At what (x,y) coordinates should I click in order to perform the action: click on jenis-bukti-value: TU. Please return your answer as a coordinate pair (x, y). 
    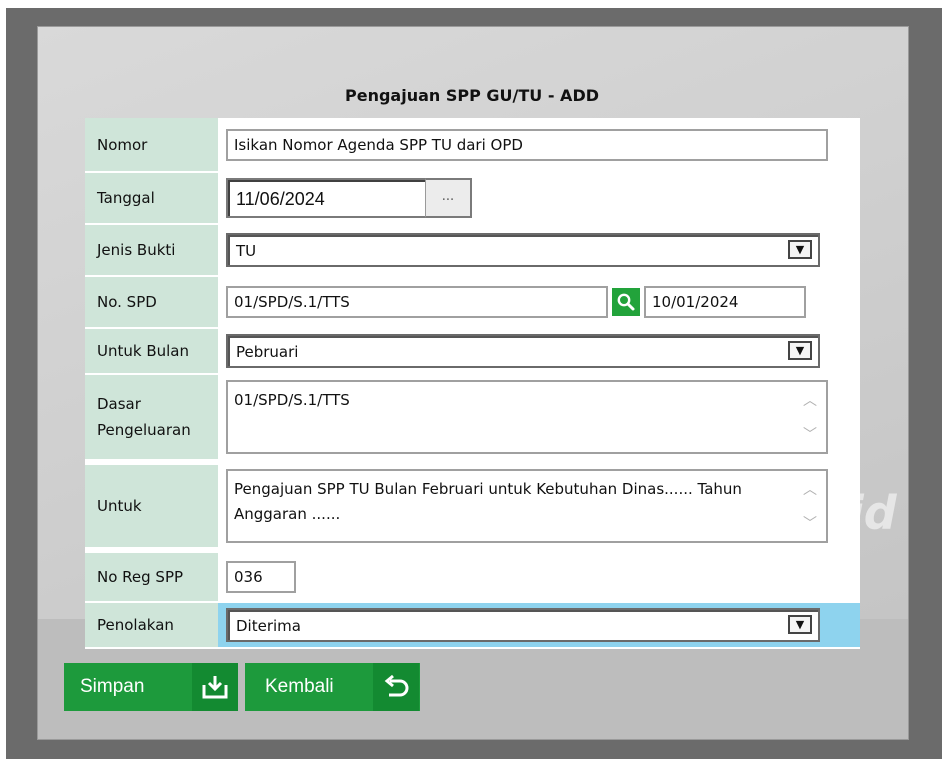
    Looking at the image, I should click on (246, 251).